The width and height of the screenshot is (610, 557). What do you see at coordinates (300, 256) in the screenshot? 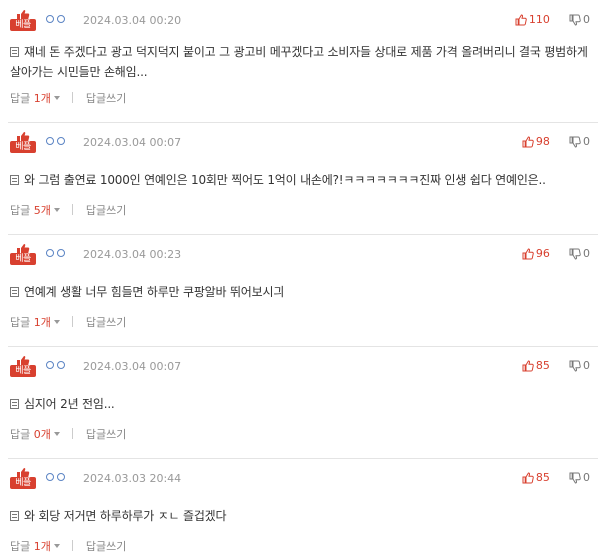
I see `comment-header: 베플 2024.03.04 00:23 96 0` at bounding box center [300, 256].